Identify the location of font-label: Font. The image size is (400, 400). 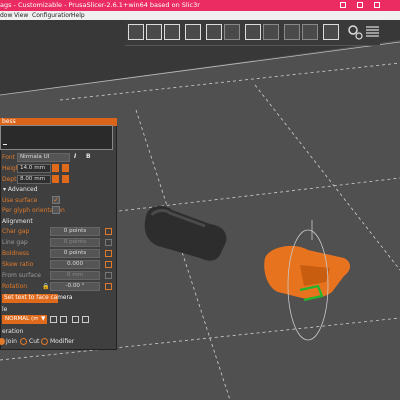
(9, 157).